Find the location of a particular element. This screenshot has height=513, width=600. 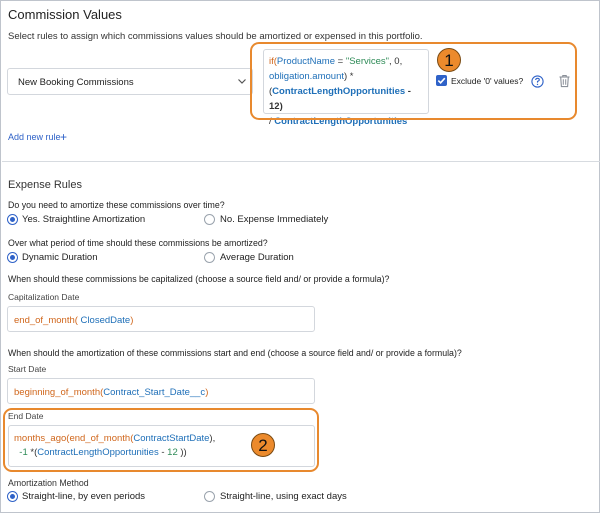

radio-dynamic-duration-label: Dynamic Duration is located at coordinates (60, 257).